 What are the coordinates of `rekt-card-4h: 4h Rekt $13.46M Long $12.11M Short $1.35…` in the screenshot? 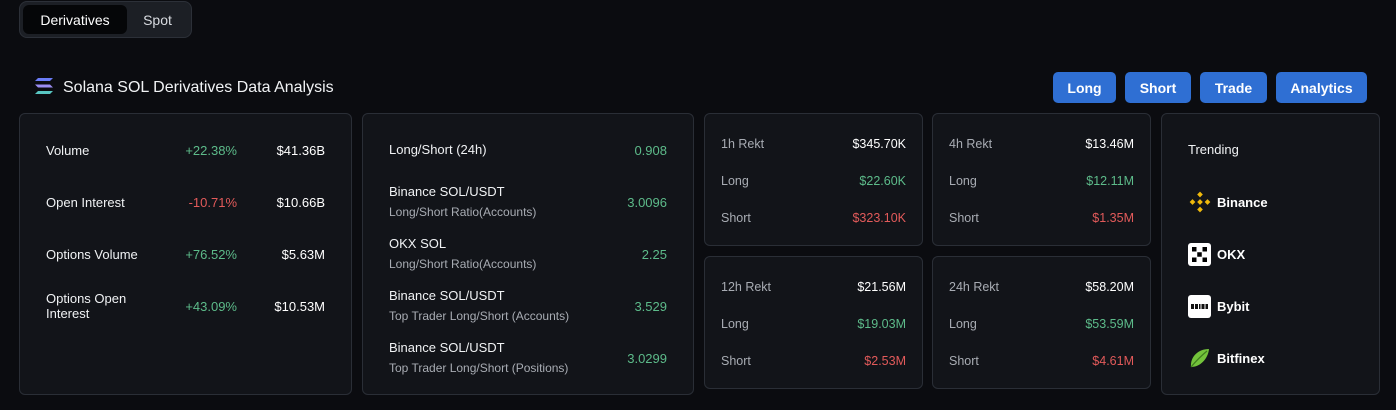 It's located at (1041, 179).